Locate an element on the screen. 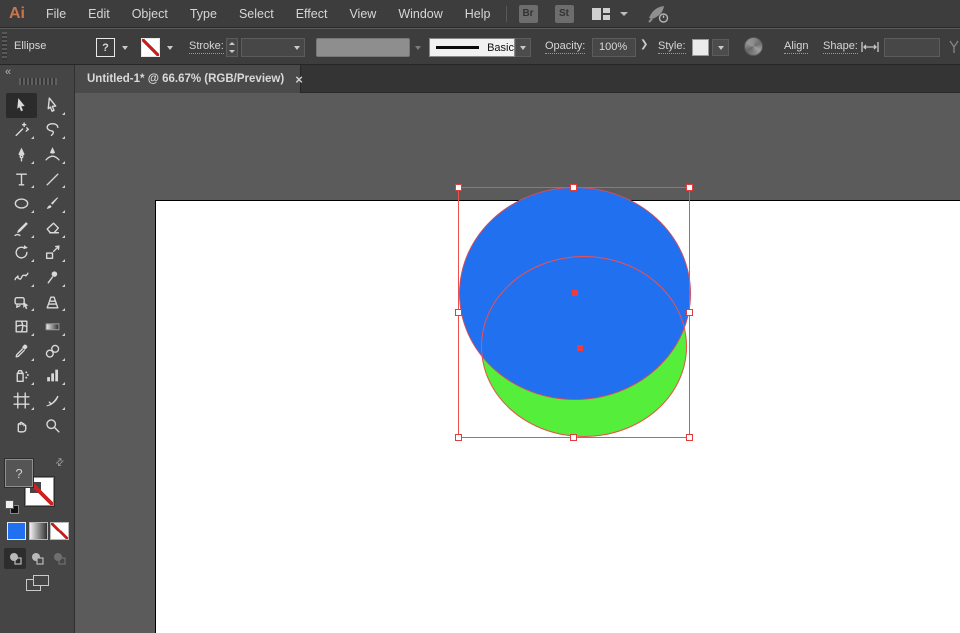 This screenshot has height=633, width=960. stroke-weight-chevron is located at coordinates (297, 48).